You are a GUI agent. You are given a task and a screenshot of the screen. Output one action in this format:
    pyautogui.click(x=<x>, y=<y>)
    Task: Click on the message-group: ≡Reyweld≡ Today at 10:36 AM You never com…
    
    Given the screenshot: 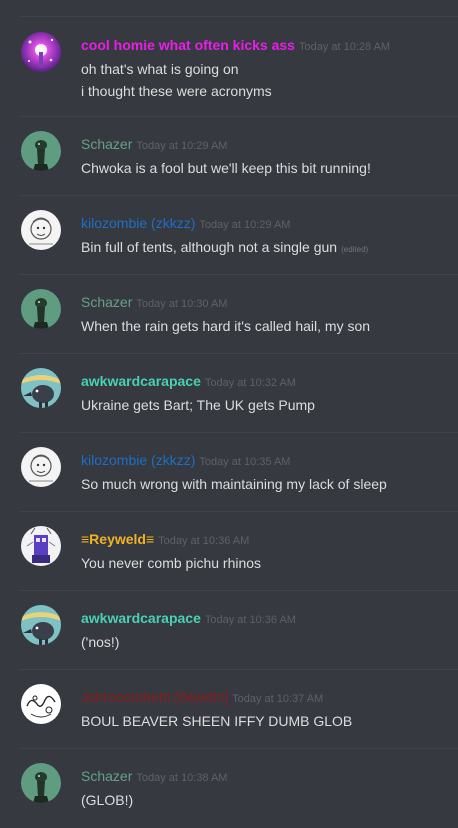 What is the action you would take?
    pyautogui.click(x=229, y=550)
    